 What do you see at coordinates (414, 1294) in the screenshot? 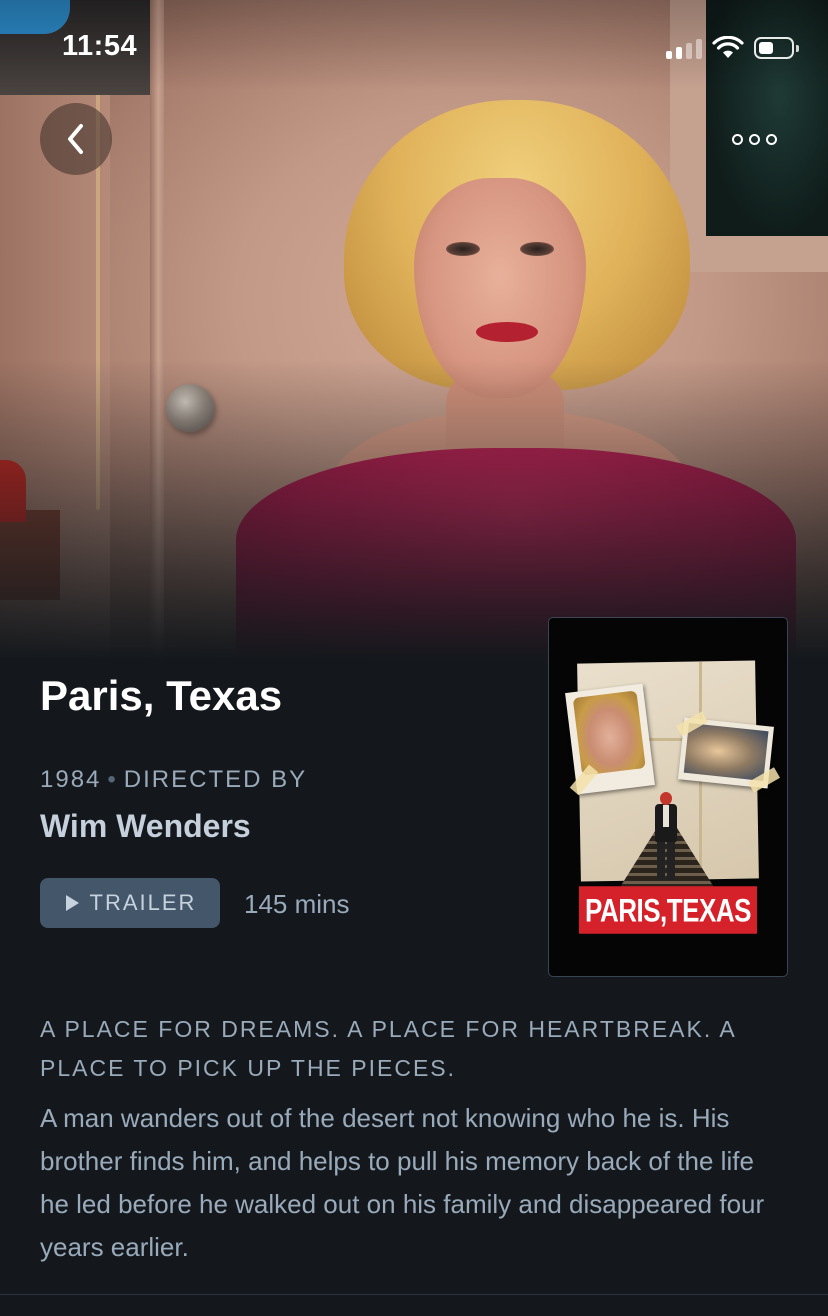
I see `section-divider` at bounding box center [414, 1294].